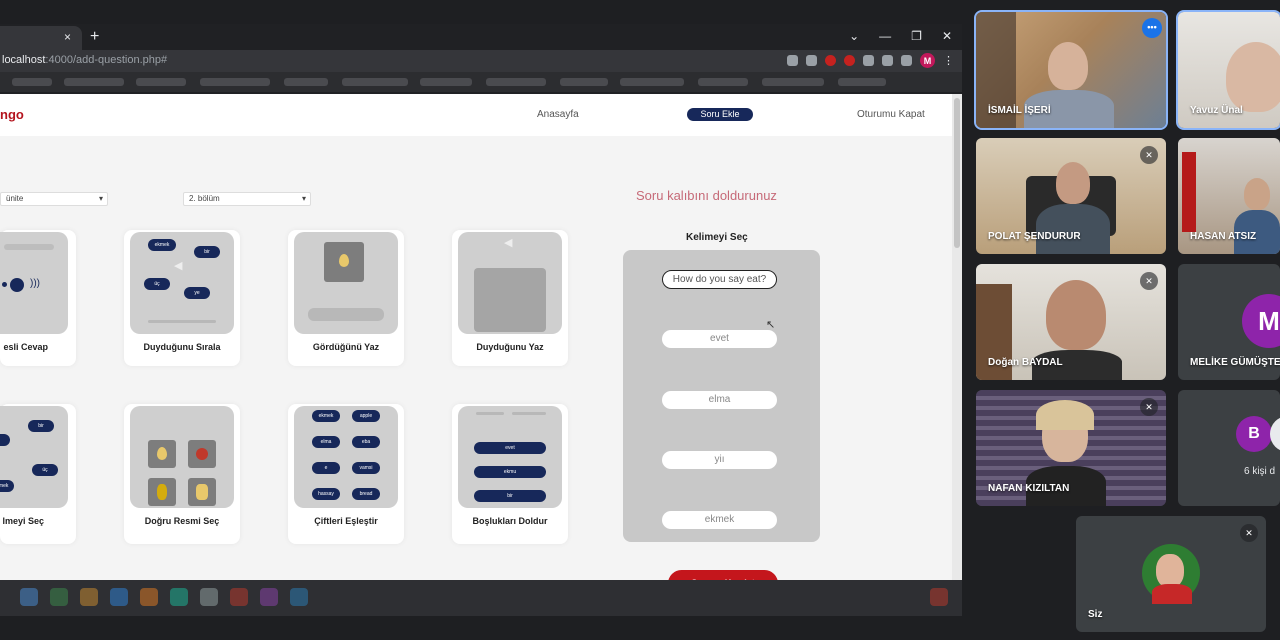 This screenshot has width=1280, height=640. Describe the element at coordinates (957, 173) in the screenshot. I see `scrollbar-thumb` at that location.